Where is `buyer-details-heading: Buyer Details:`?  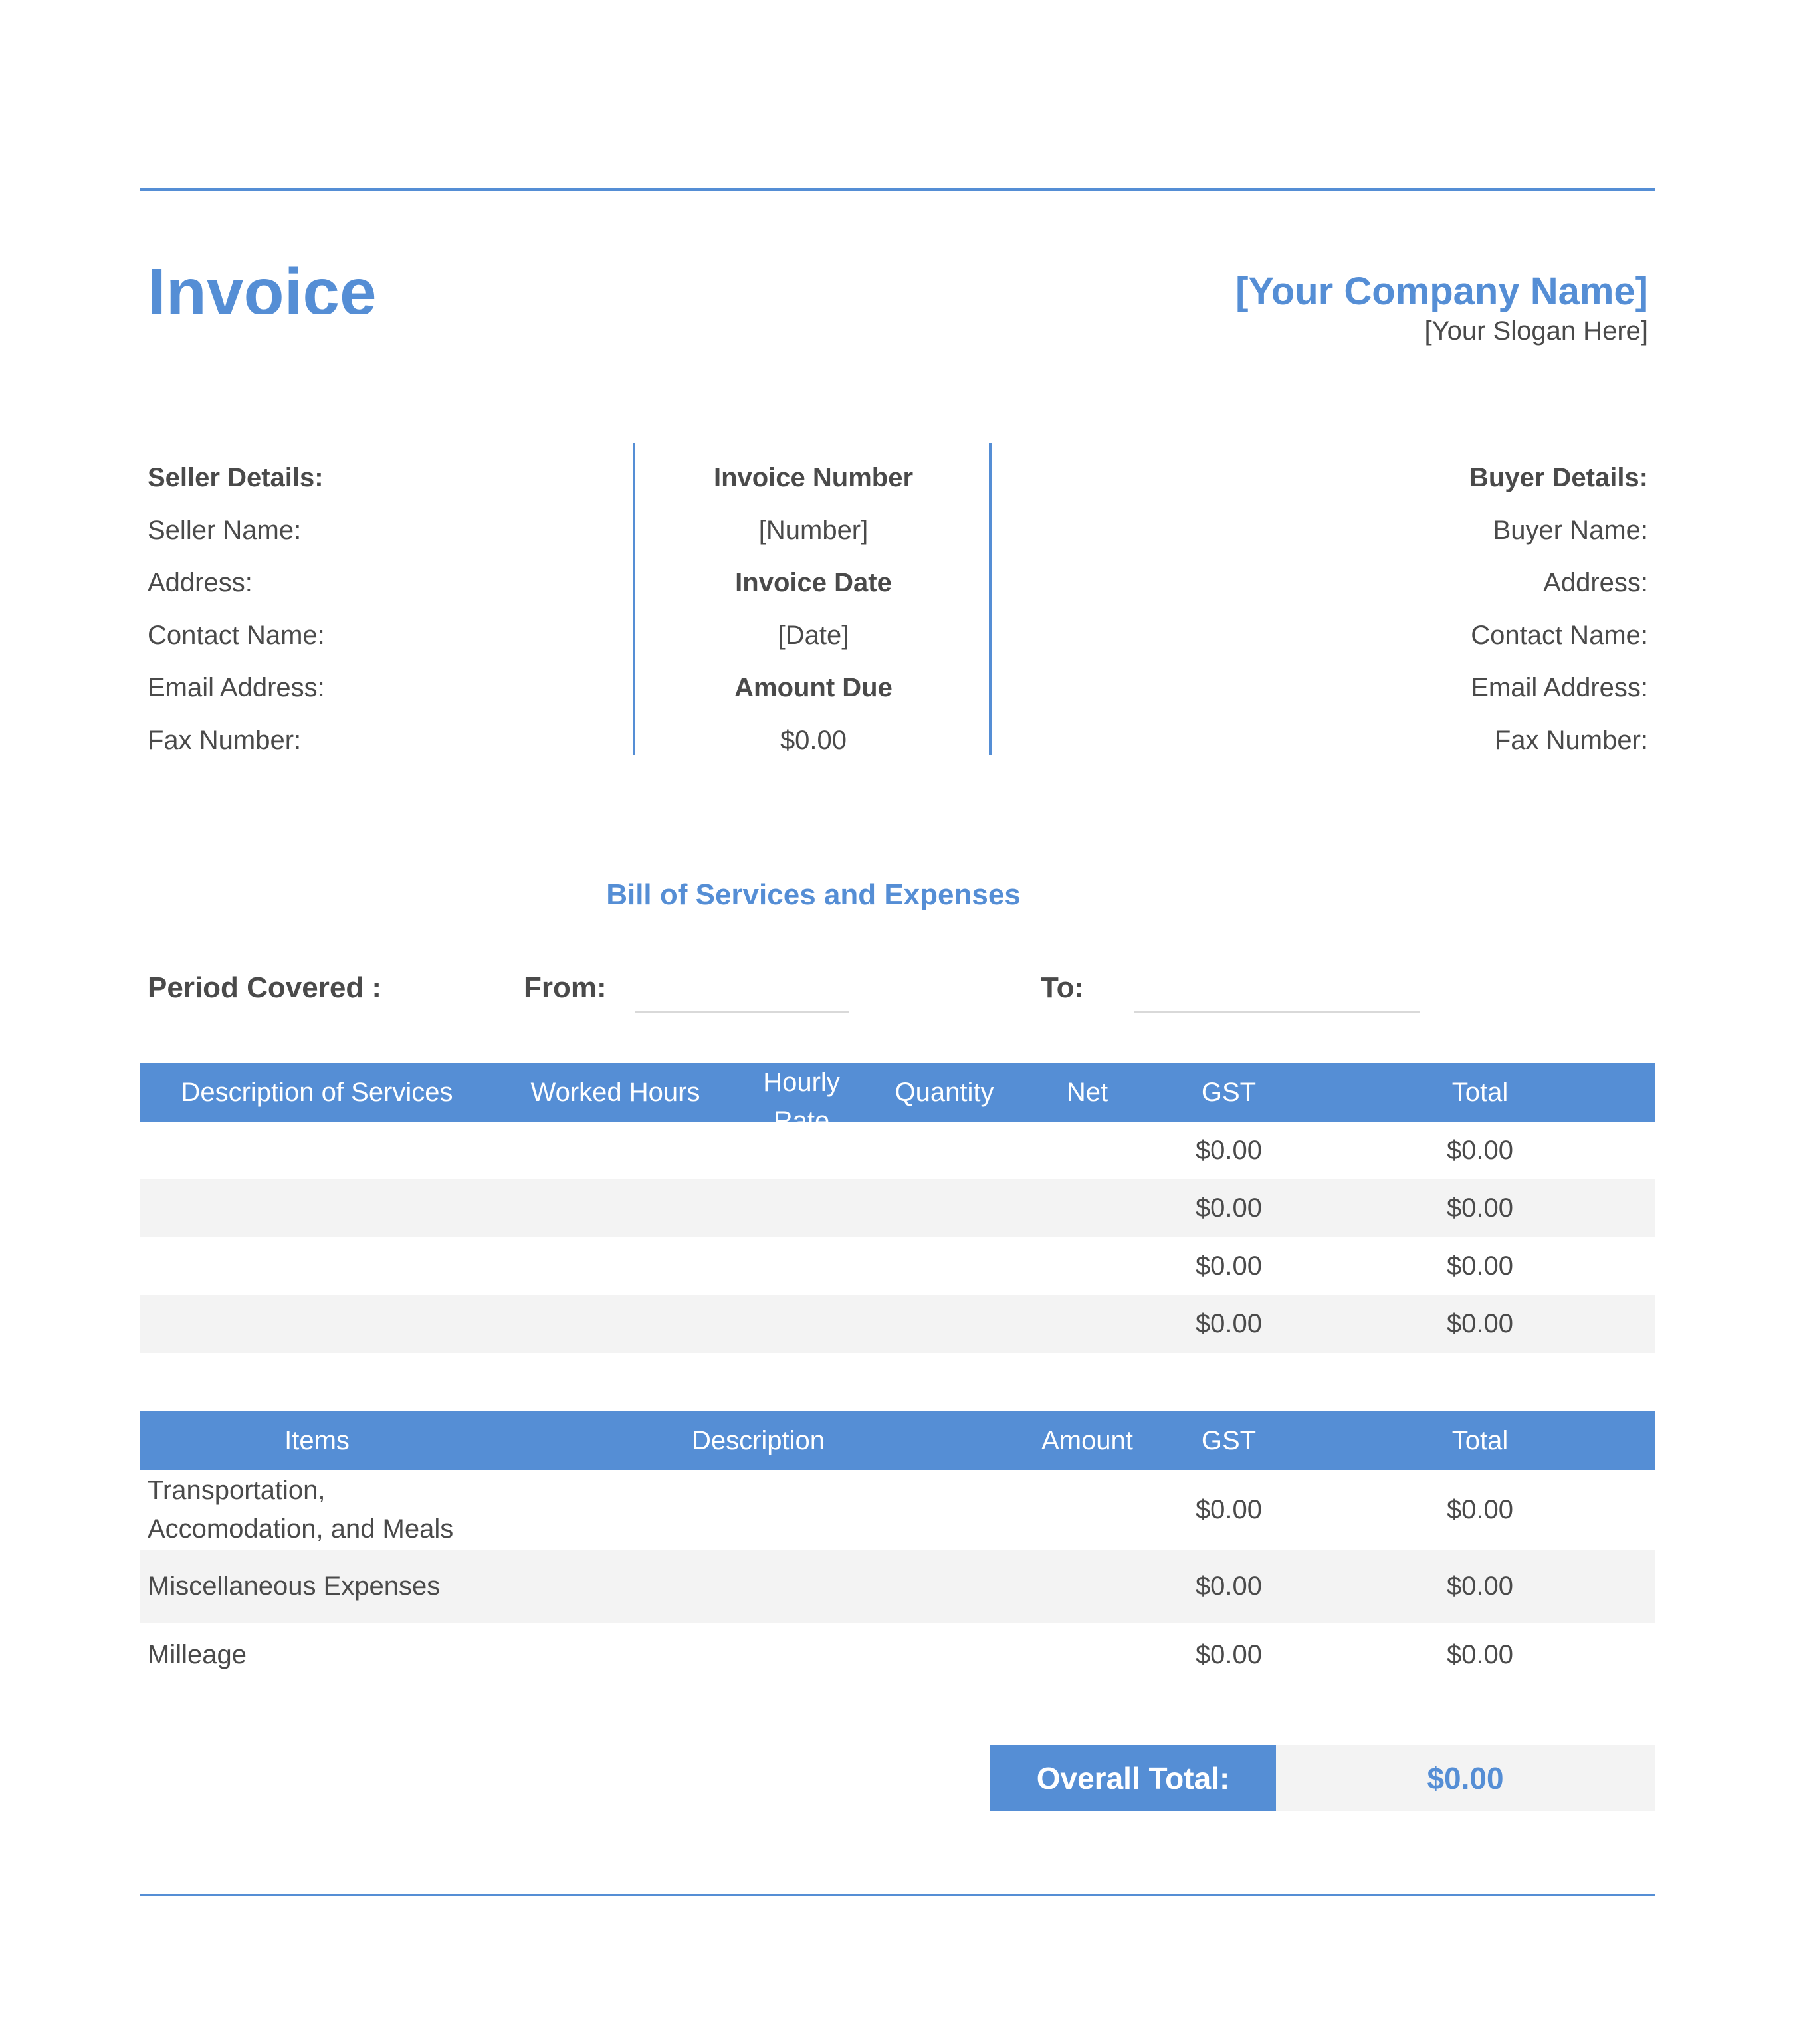 buyer-details-heading: Buyer Details: is located at coordinates (1558, 477).